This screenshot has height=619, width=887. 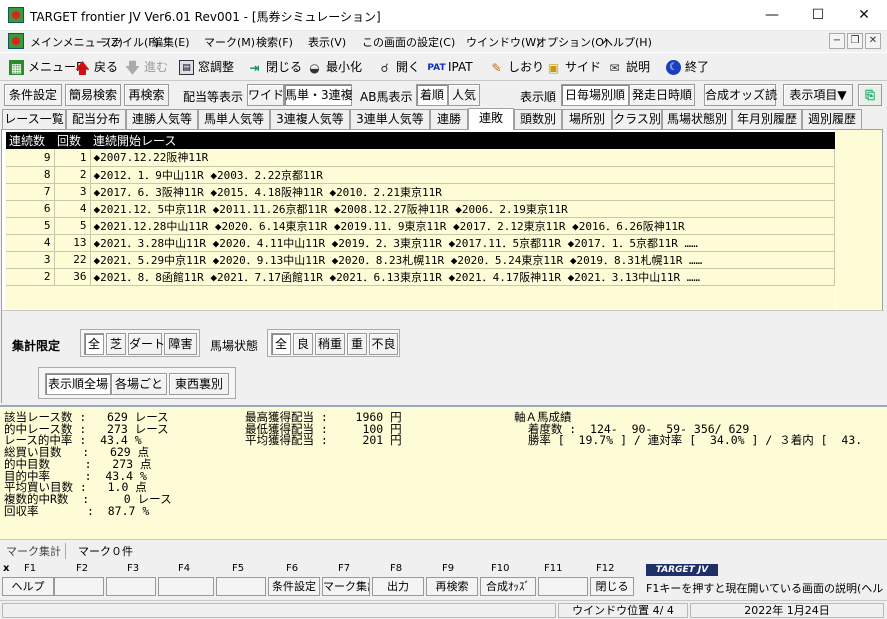 What do you see at coordinates (139, 384) in the screenshot?
I see `view-each-button: 各場ごと` at bounding box center [139, 384].